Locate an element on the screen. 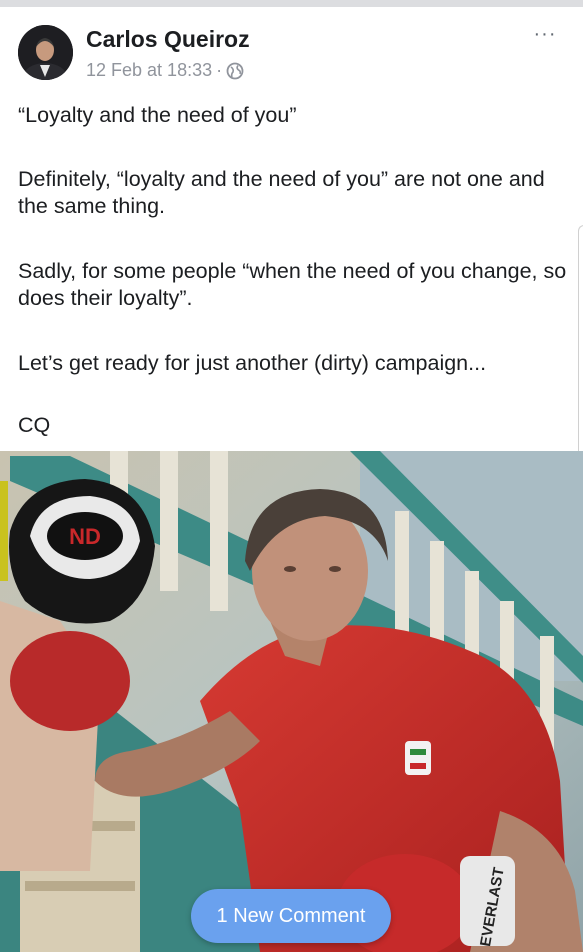 The image size is (583, 952). post-signature: CQ is located at coordinates (34, 425).